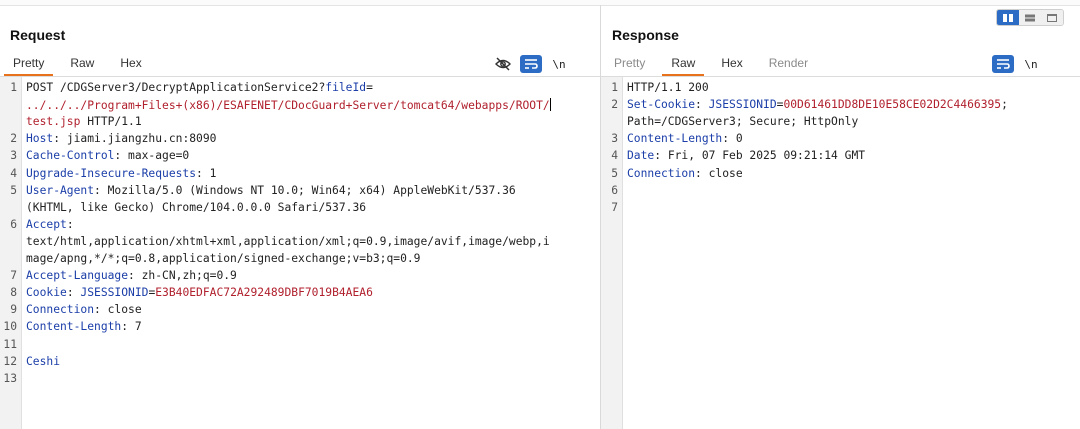  I want to click on line-number: 12, so click(10, 361).